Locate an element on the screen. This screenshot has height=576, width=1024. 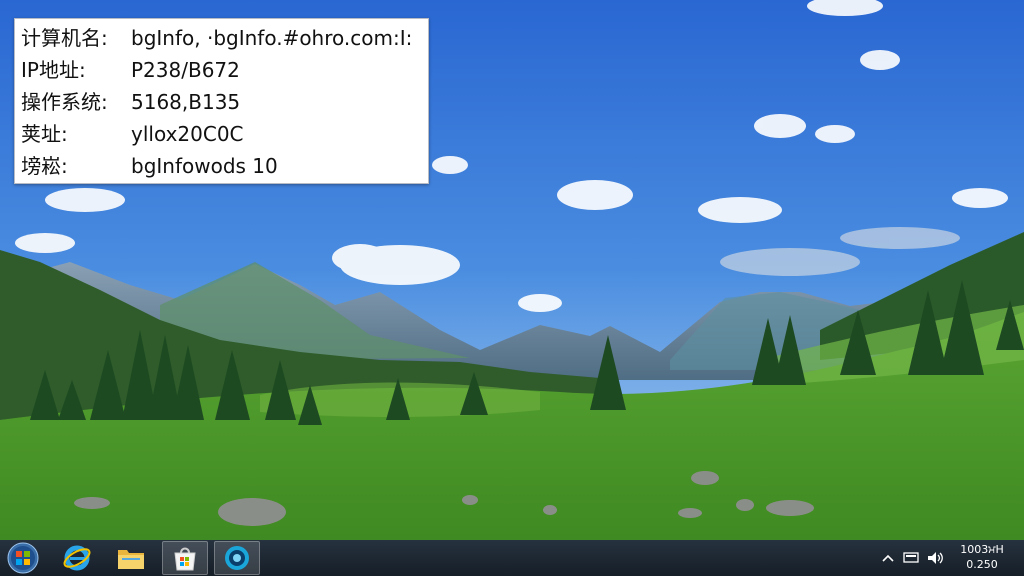
bginfo-row-ip-address: IP地址: P238/B672 is located at coordinates (223, 70).